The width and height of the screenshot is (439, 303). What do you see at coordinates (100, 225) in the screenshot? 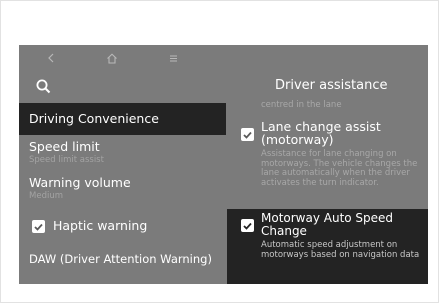
I see `haptic-warning-label: Haptic warning` at bounding box center [100, 225].